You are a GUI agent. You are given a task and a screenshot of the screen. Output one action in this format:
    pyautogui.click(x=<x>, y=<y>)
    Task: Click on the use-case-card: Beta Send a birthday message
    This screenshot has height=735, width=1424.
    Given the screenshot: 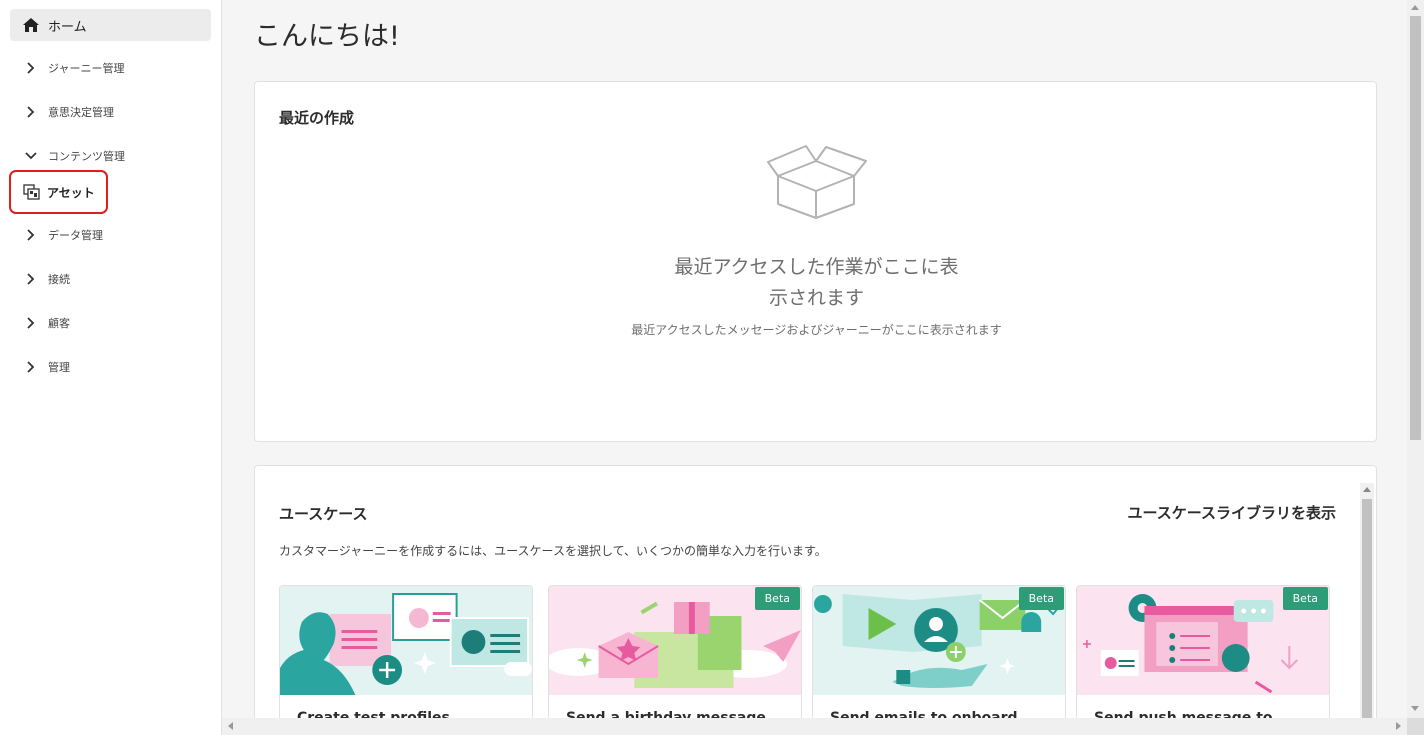 What is the action you would take?
    pyautogui.click(x=675, y=660)
    